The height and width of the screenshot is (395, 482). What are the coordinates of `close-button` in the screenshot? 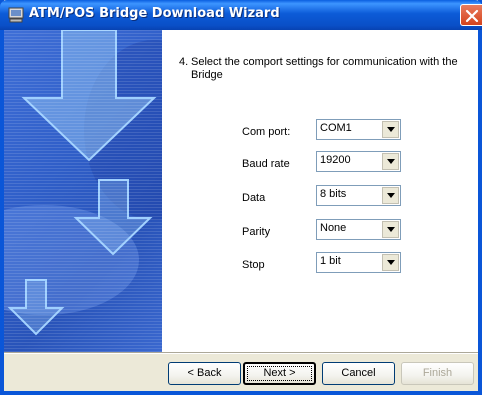 It's located at (471, 15).